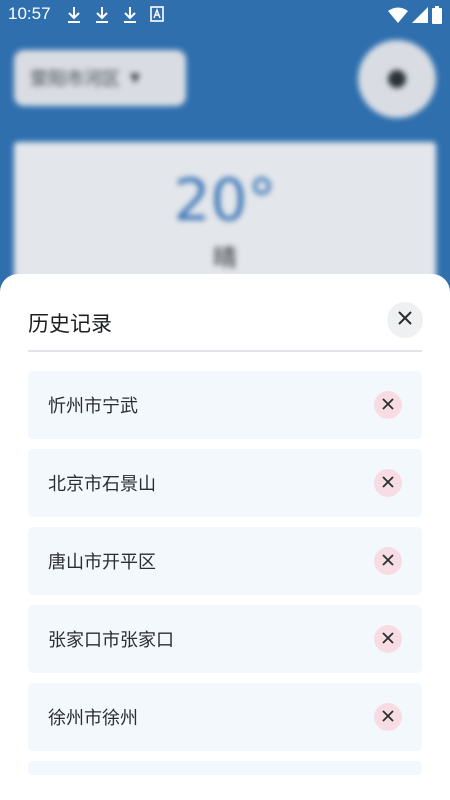 The width and height of the screenshot is (450, 800). I want to click on signal-icon, so click(420, 17).